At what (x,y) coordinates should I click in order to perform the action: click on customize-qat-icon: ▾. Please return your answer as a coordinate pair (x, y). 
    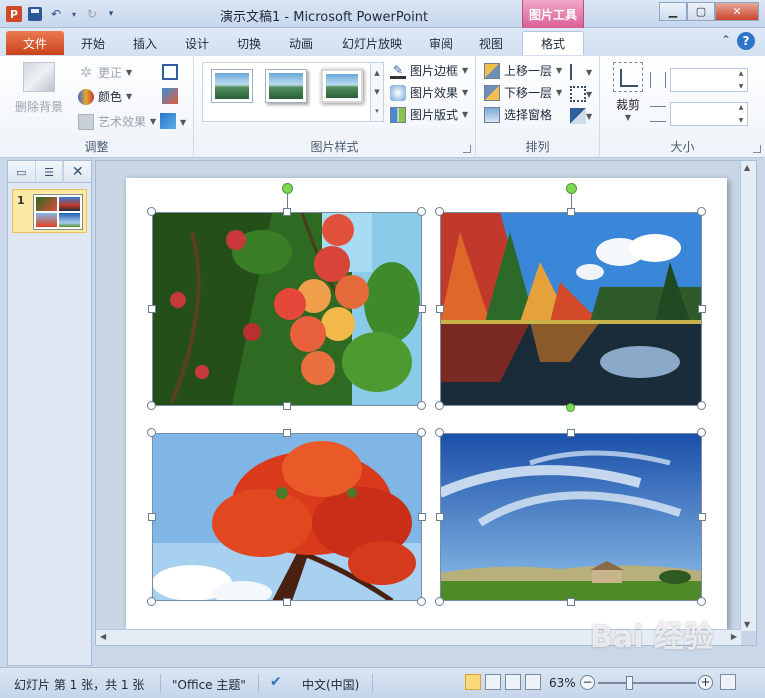
    Looking at the image, I should click on (111, 14).